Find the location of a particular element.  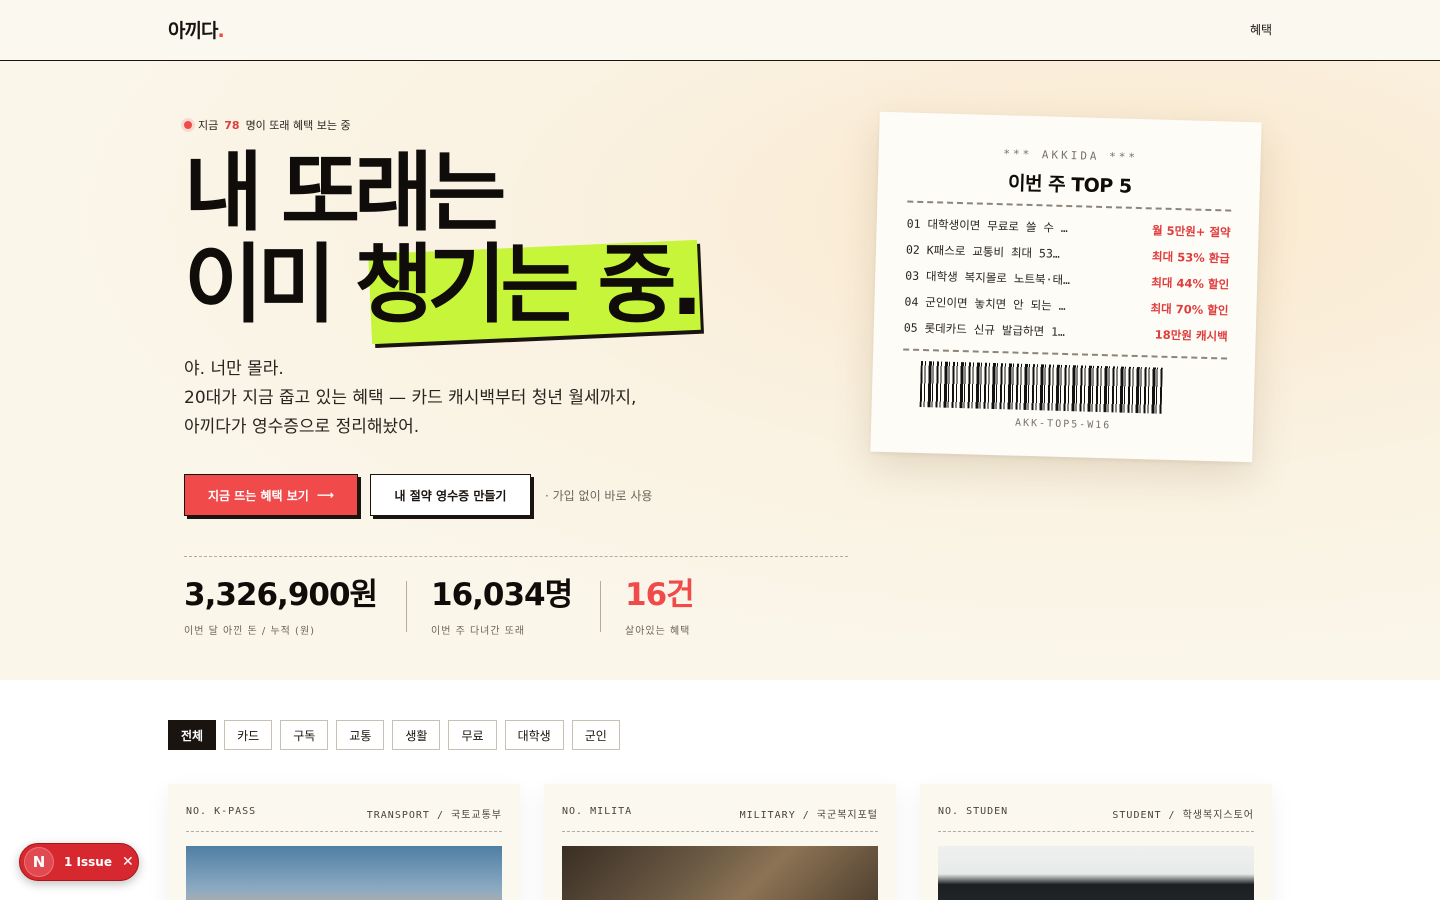

filter-chip-card: 카드 is located at coordinates (248, 735).